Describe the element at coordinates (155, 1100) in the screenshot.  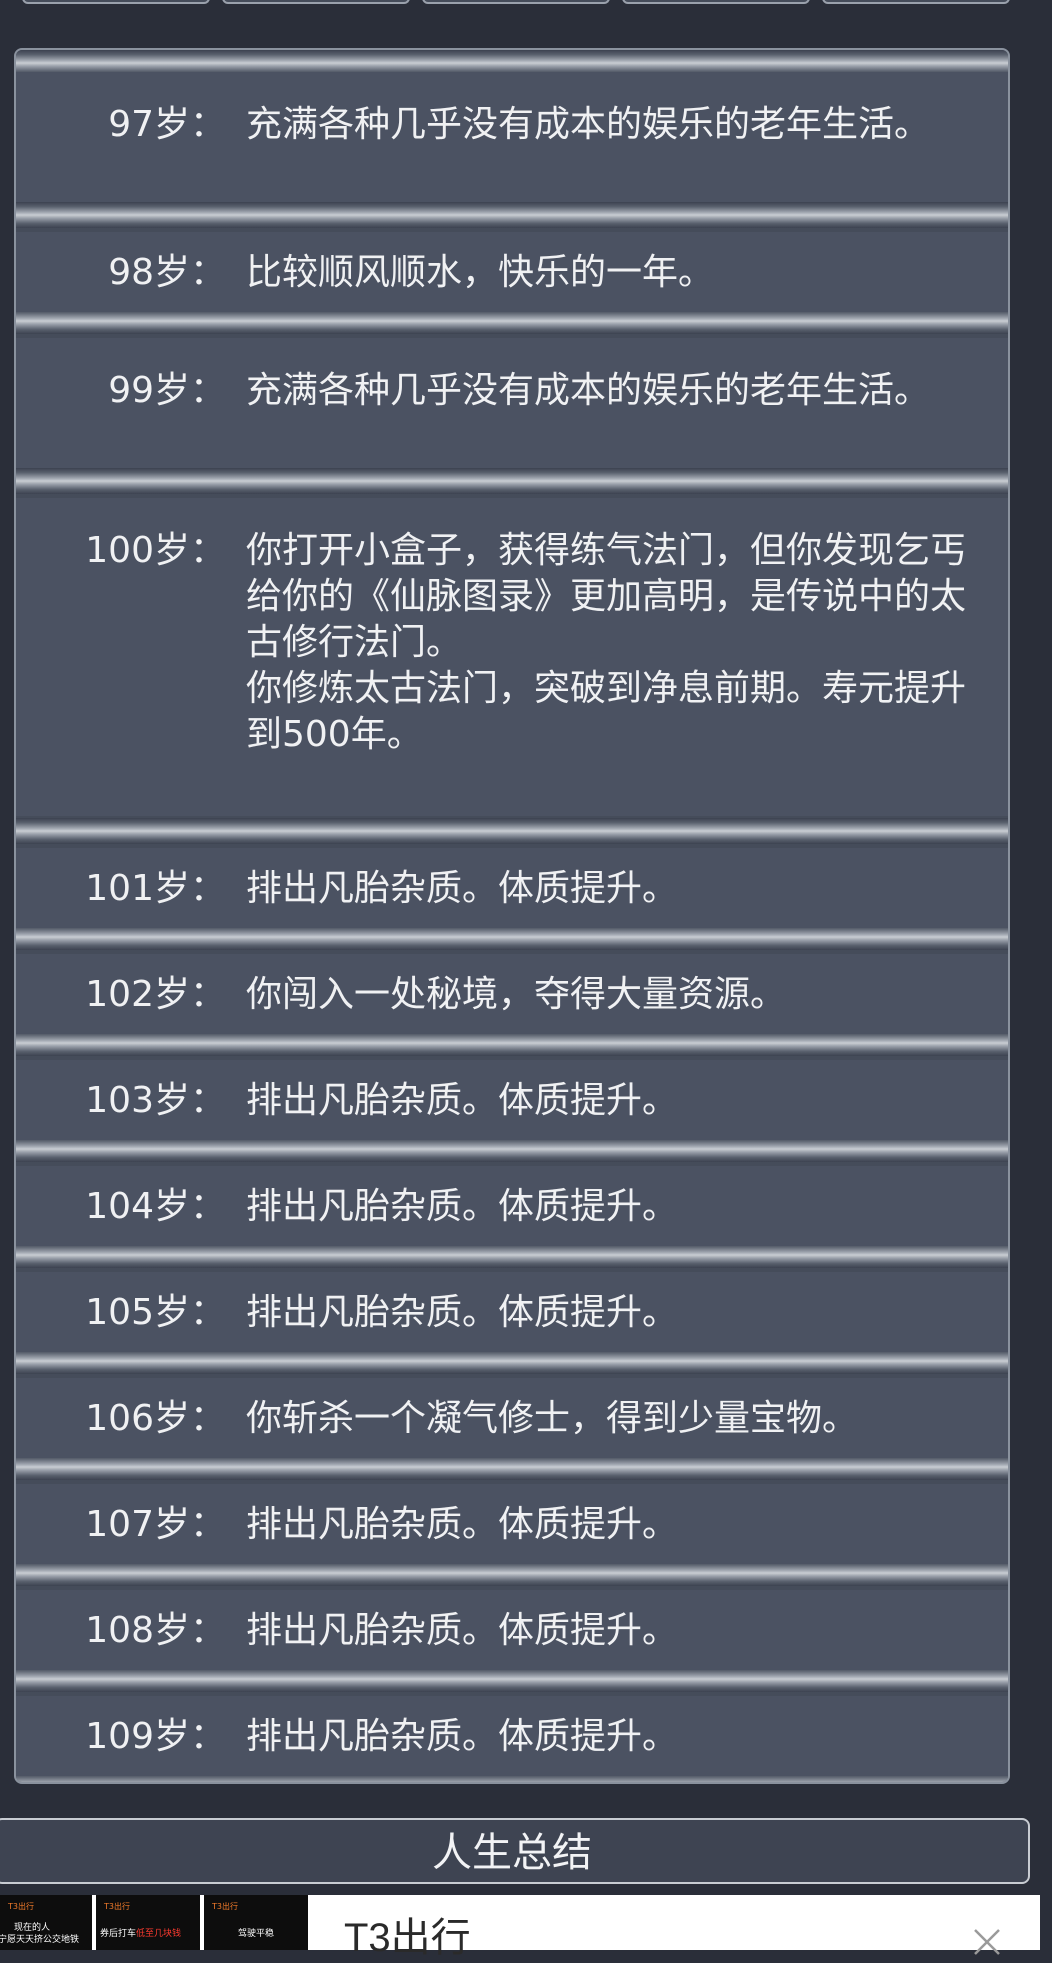
I see `log-entry-age: 103岁：` at that location.